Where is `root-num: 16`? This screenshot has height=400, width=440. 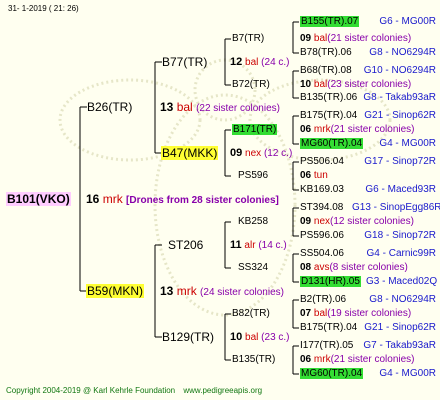
root-num: 16 is located at coordinates (93, 199).